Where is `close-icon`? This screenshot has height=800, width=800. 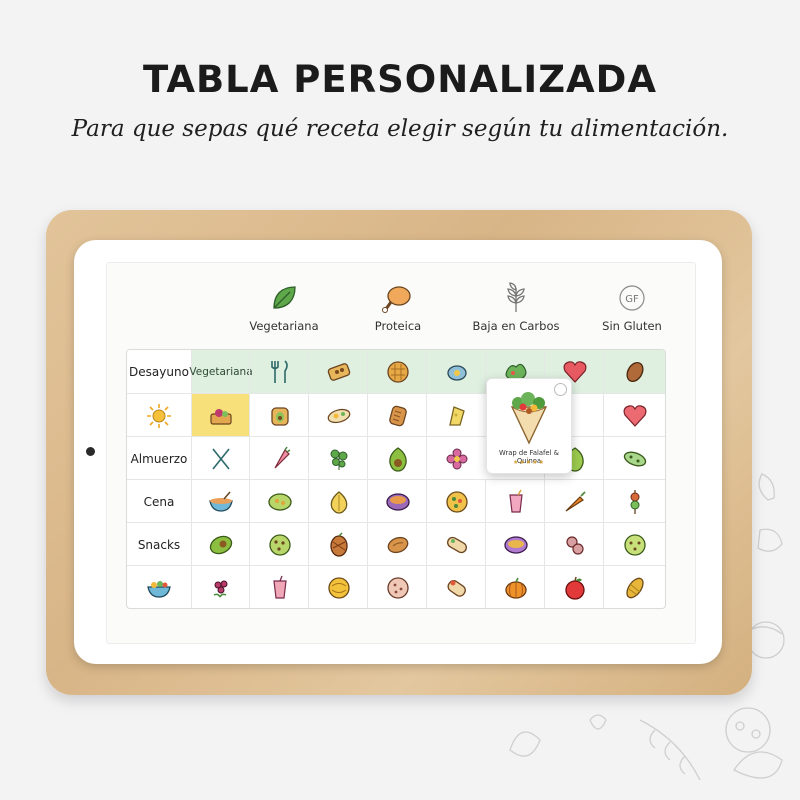 close-icon is located at coordinates (560, 389).